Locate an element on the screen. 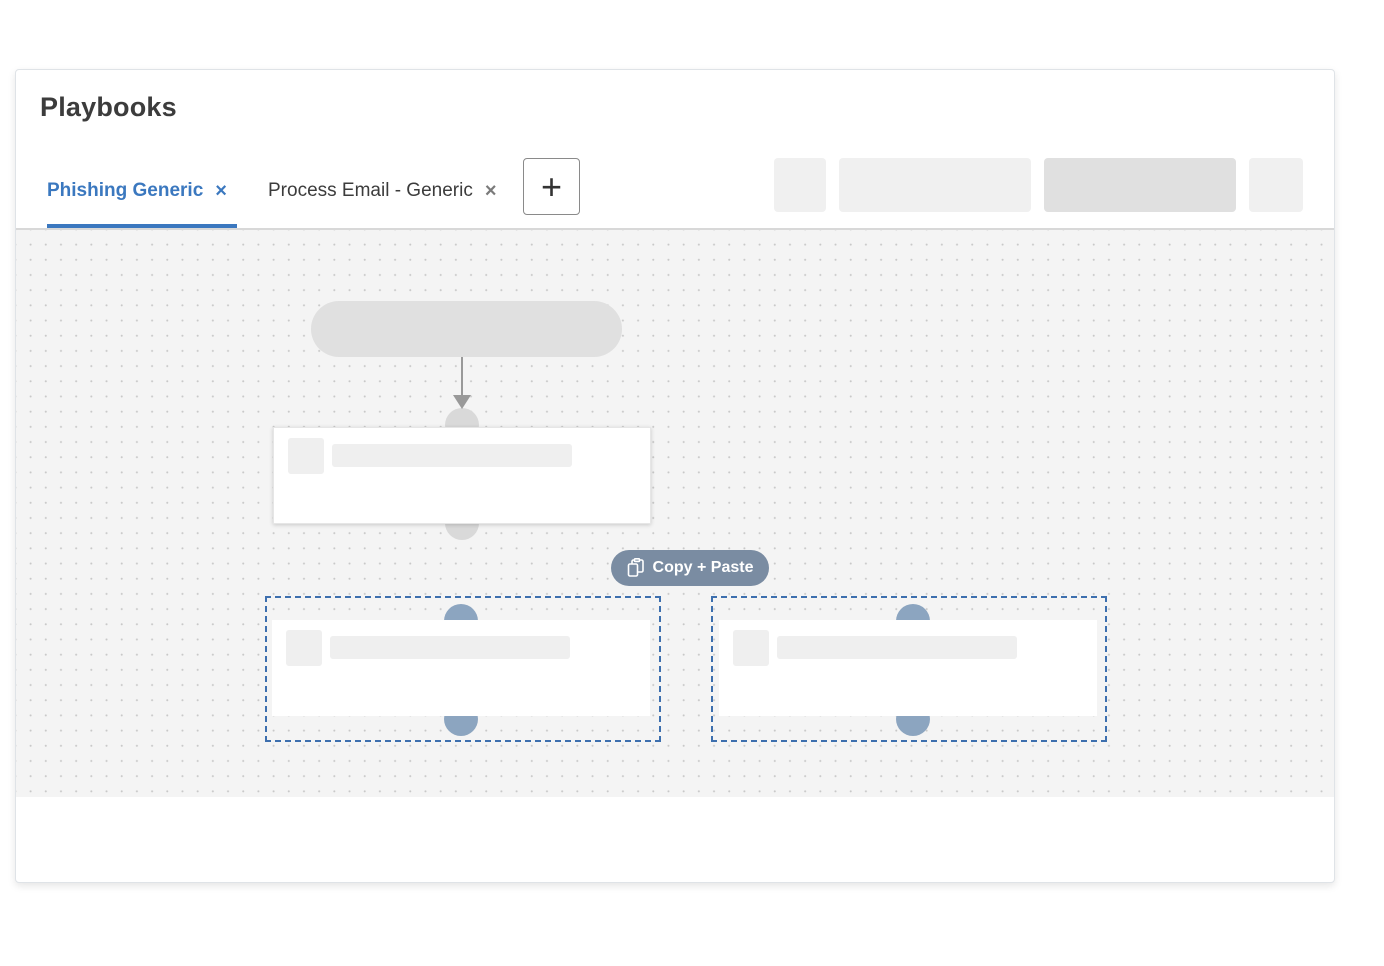 The image size is (1384, 966). tab-process-email-generic: Process Email - Generic × is located at coordinates (382, 191).